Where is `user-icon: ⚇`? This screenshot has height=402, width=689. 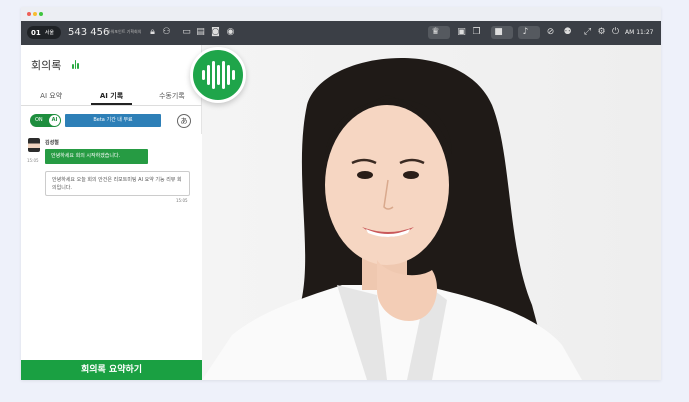 user-icon: ⚇ is located at coordinates (166, 32).